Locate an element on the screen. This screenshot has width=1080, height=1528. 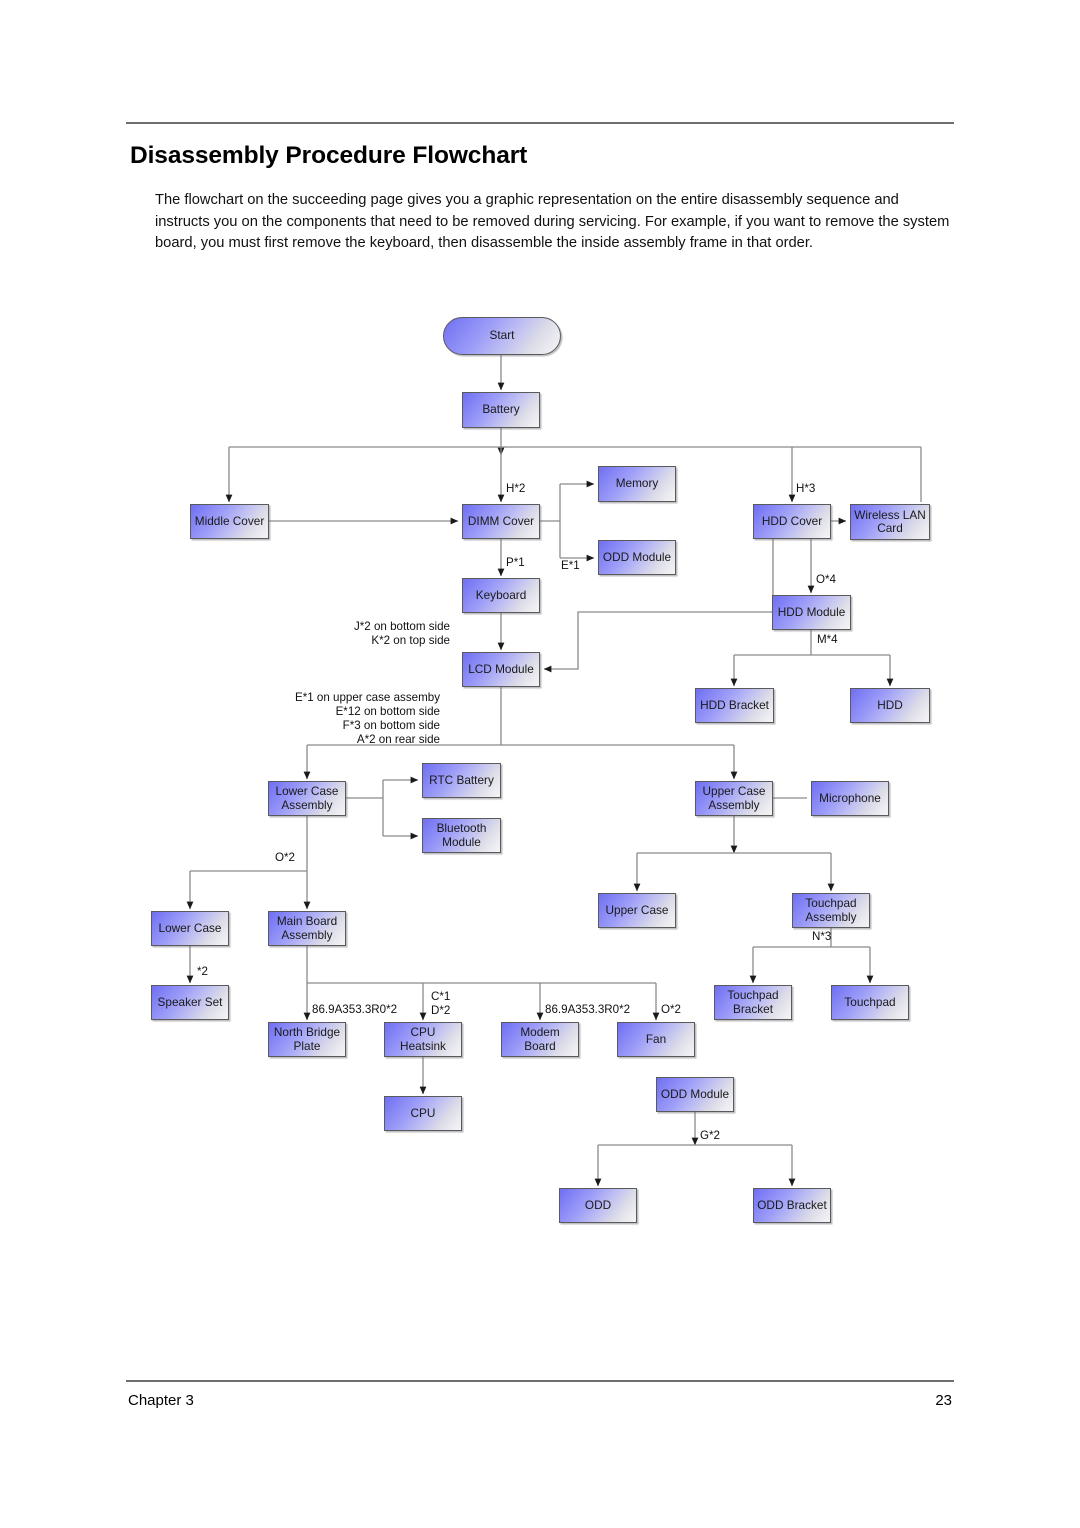
flow-node-label: HDD Cover is located at coordinates (792, 520).